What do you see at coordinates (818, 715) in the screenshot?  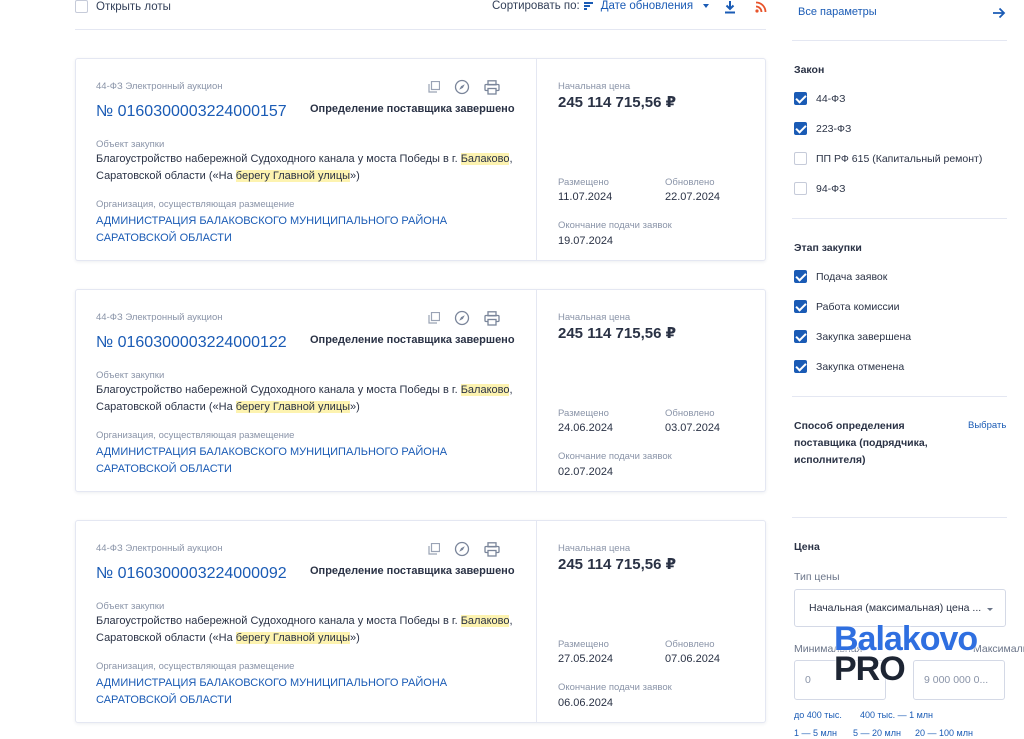 I see `price-chip: до 400 тыс.` at bounding box center [818, 715].